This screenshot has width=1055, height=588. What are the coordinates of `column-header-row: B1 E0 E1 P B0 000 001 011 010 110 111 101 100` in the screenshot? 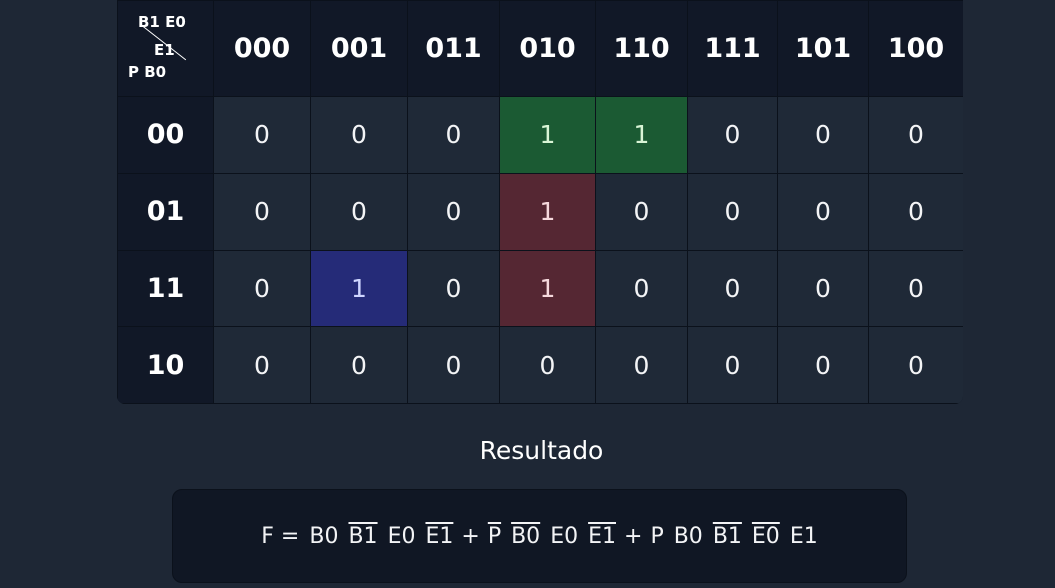 It's located at (540, 48).